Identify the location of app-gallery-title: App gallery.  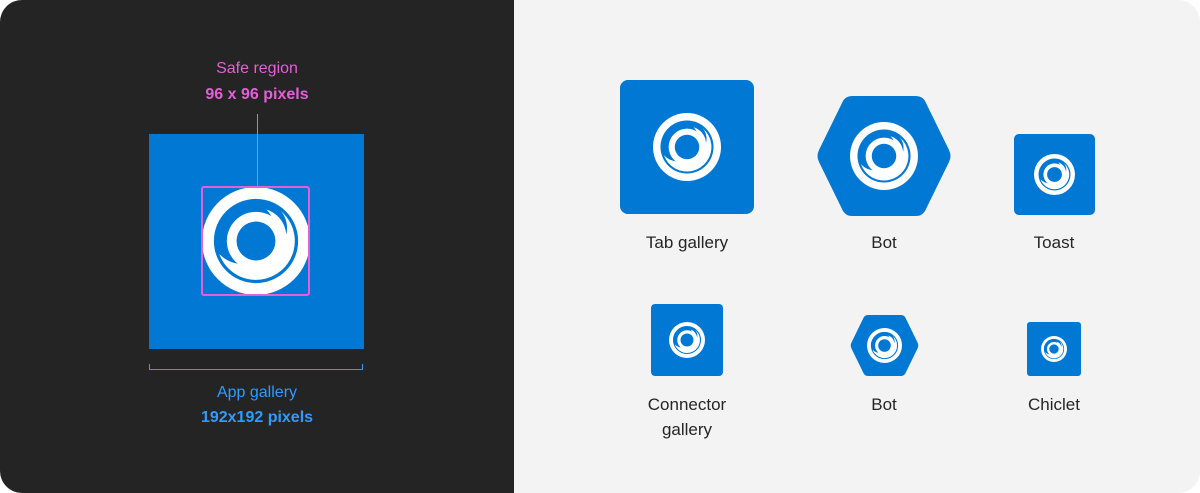
(257, 392).